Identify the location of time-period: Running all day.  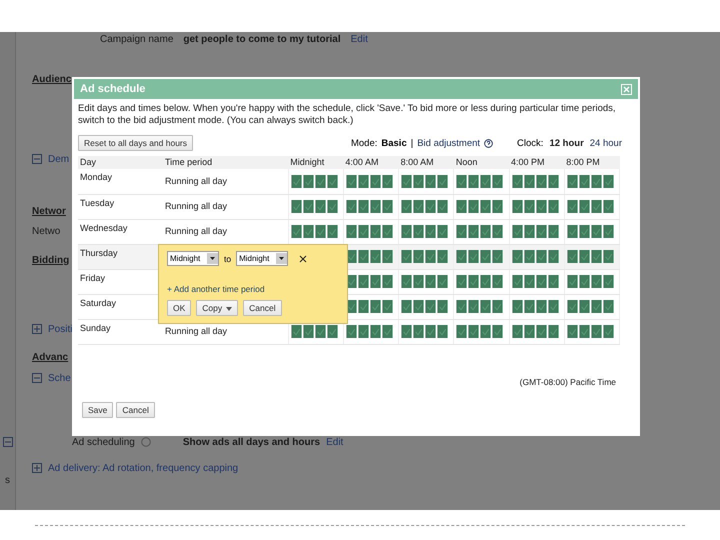
(195, 231).